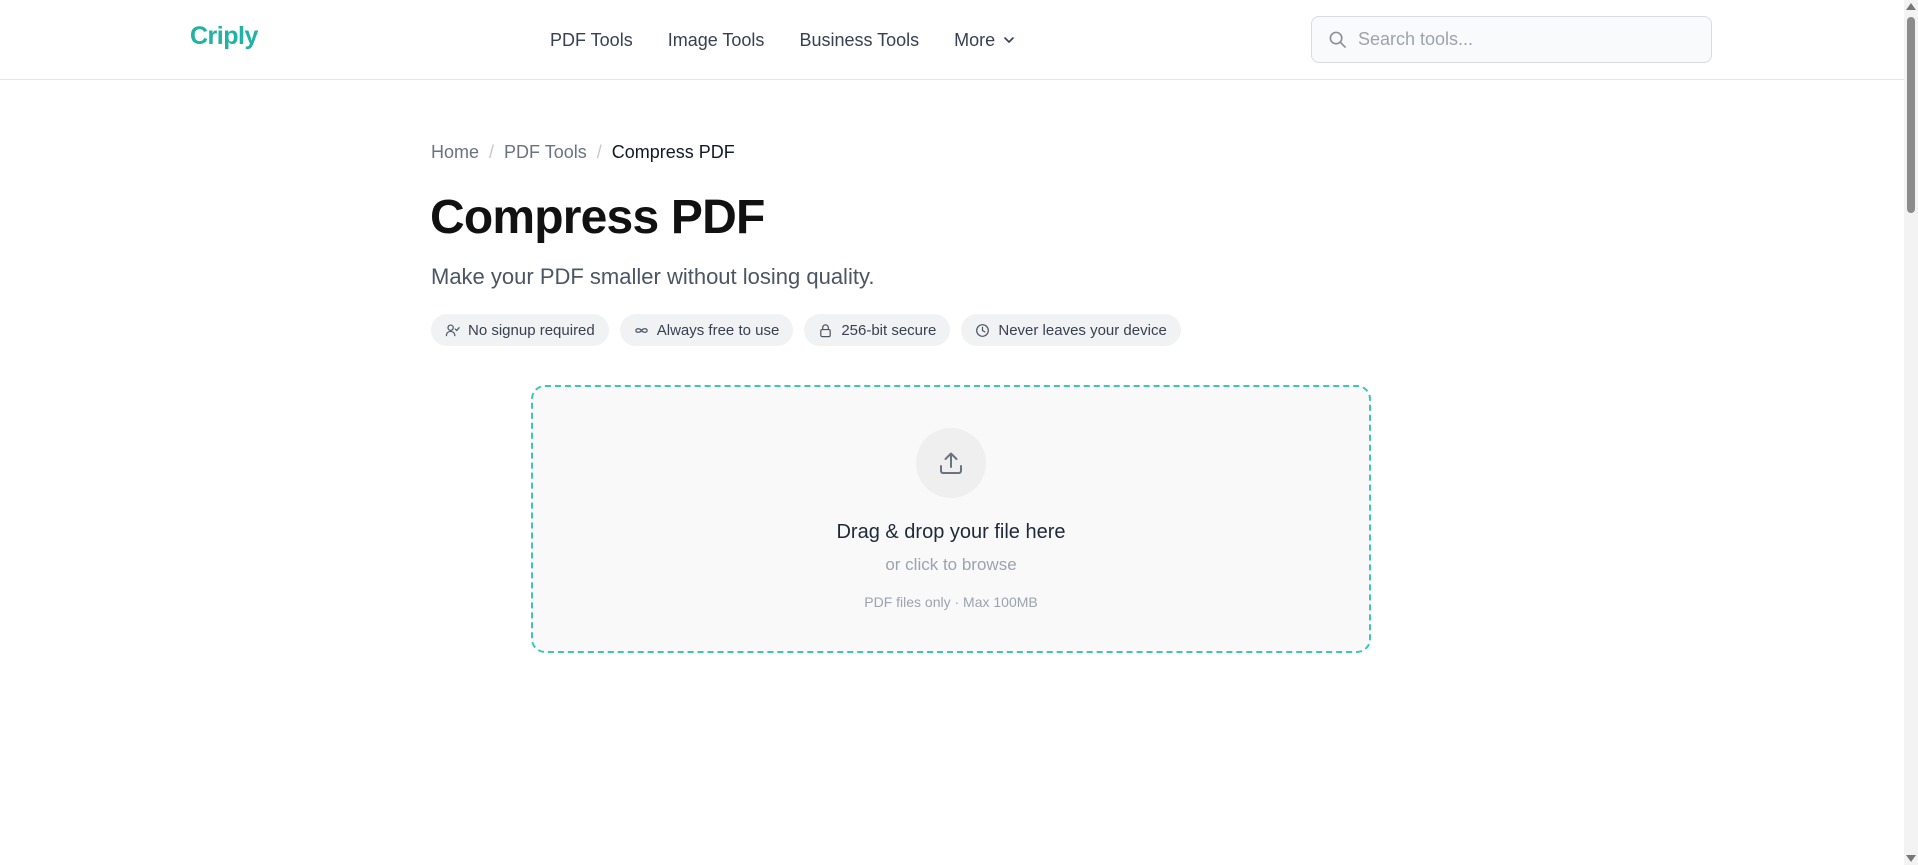 This screenshot has width=1918, height=865. Describe the element at coordinates (826, 330) in the screenshot. I see `lock-icon` at that location.